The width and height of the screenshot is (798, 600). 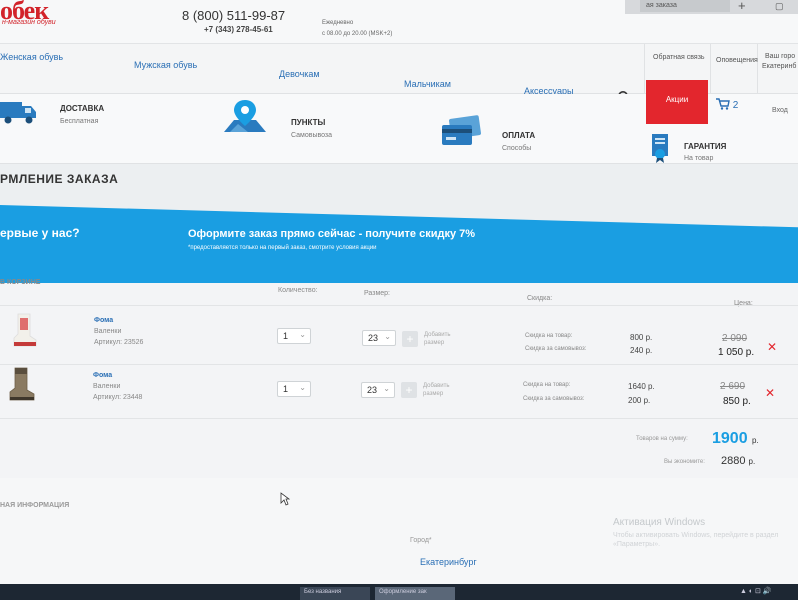 I want to click on city-field-label: Город*, so click(x=421, y=540).